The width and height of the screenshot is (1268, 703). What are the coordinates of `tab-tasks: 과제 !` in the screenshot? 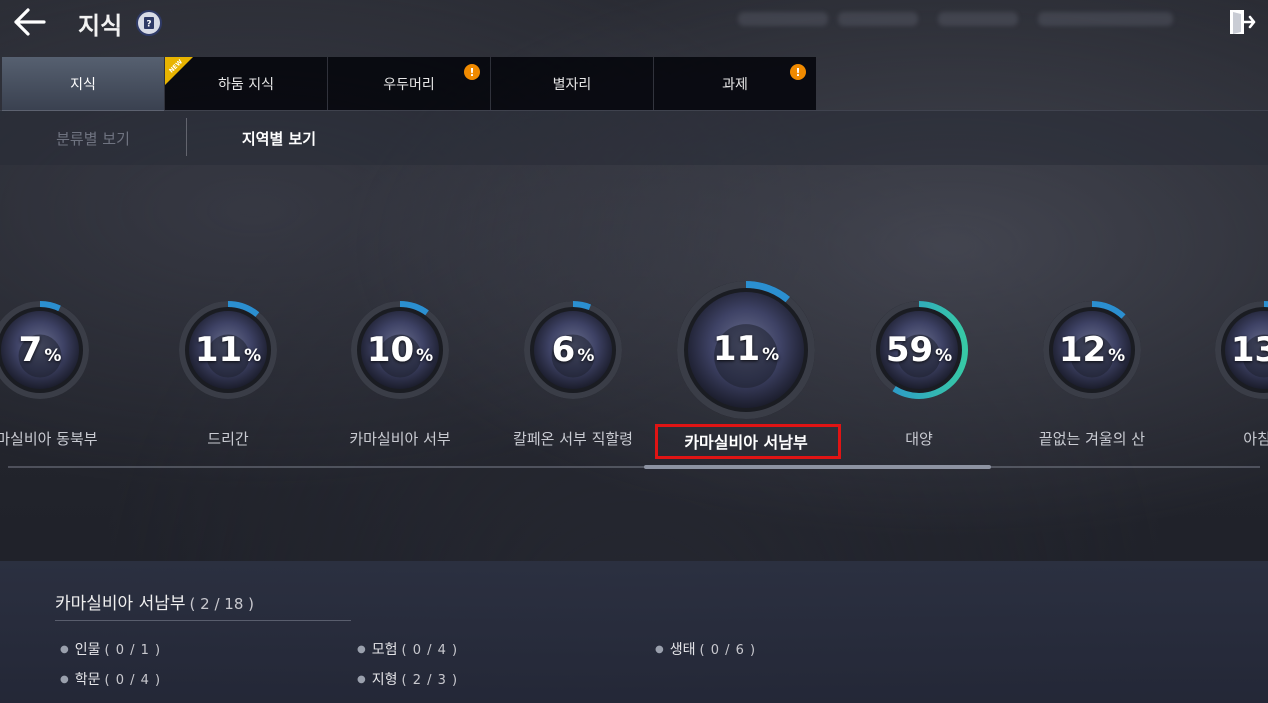 It's located at (735, 83).